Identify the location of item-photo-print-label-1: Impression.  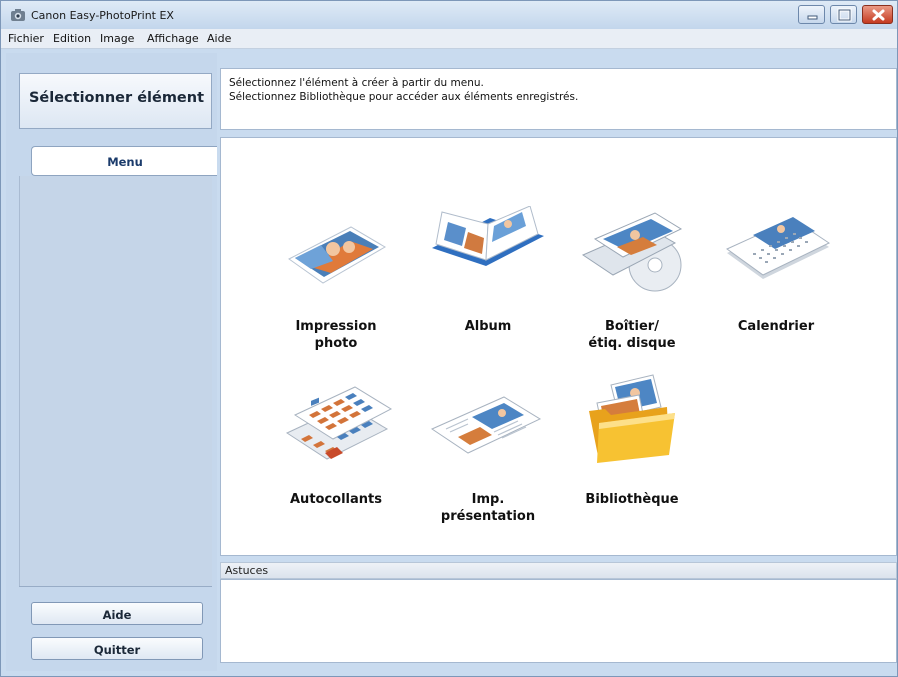
(336, 326).